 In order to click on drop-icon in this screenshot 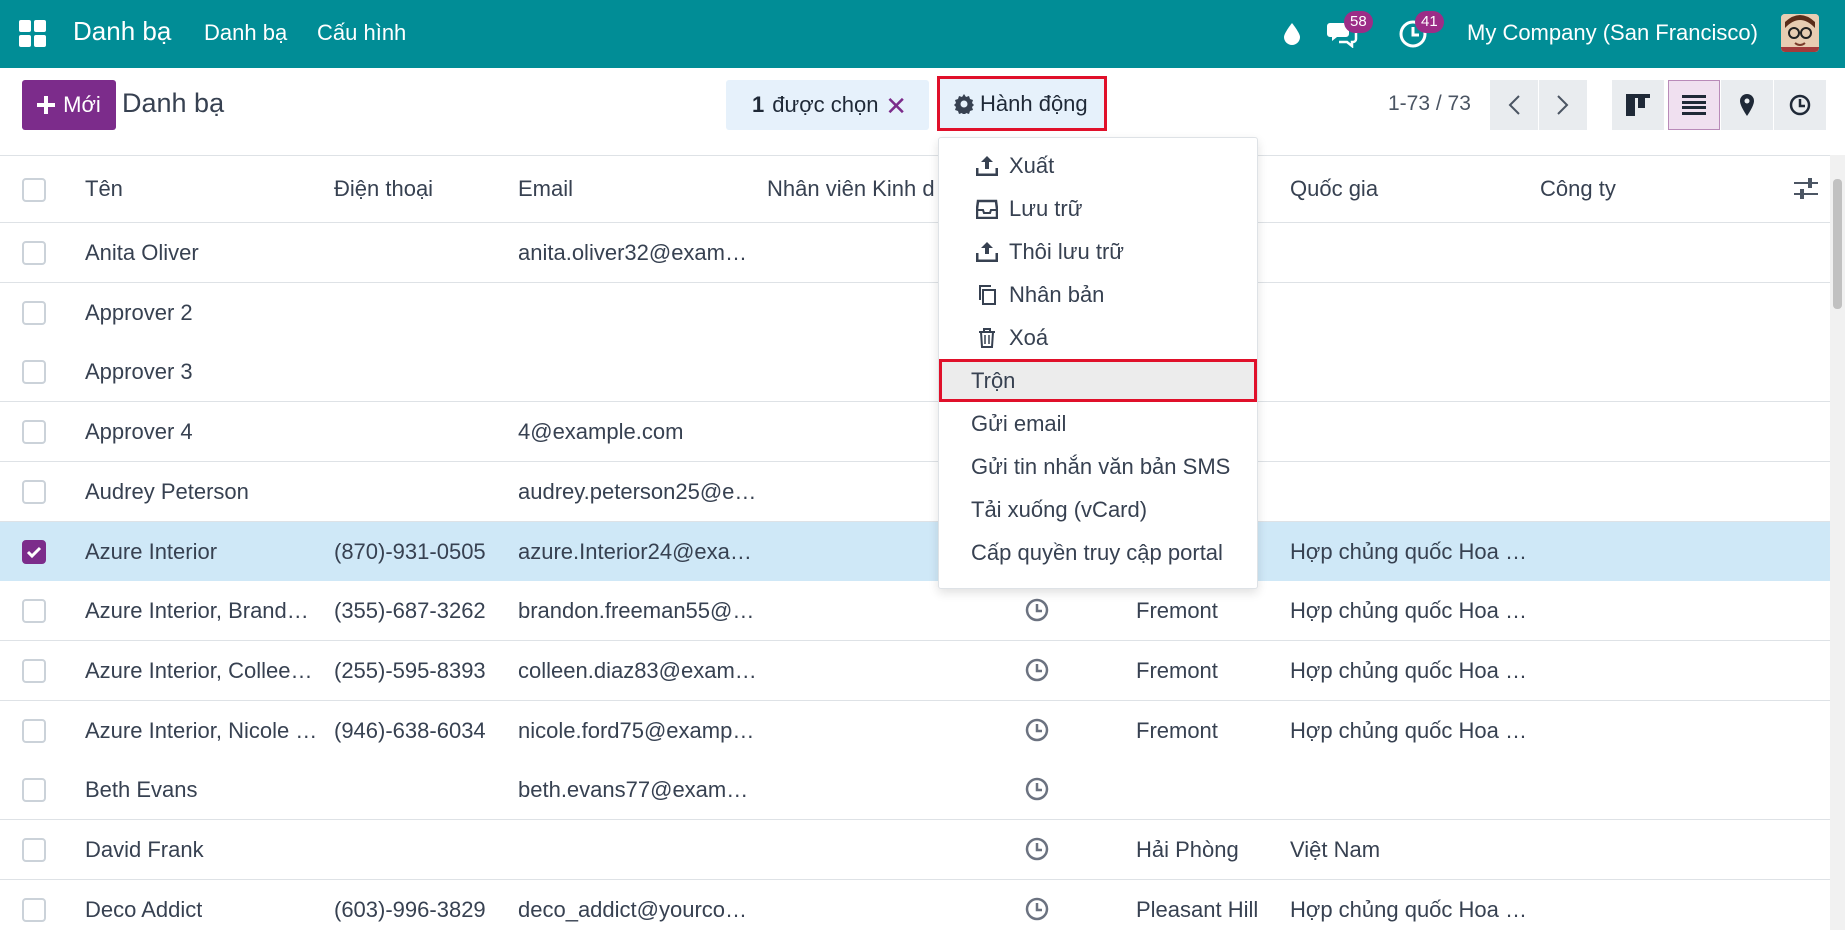, I will do `click(1292, 34)`.